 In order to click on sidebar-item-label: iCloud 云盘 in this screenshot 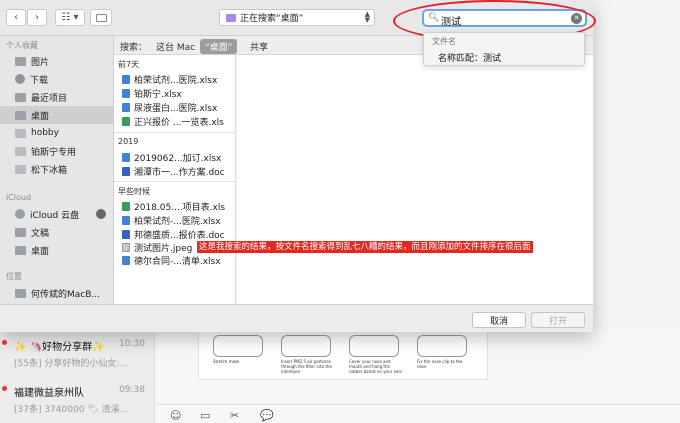, I will do `click(55, 215)`.